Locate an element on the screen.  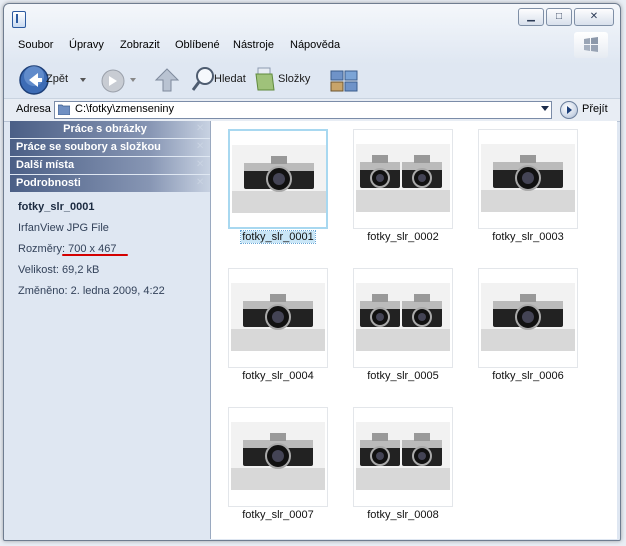
windows-logo-icon is located at coordinates (591, 45).